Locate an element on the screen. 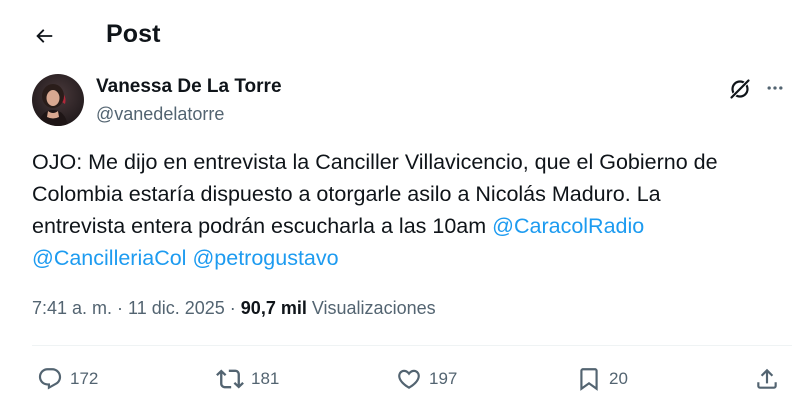  more-options-button is located at coordinates (775, 88).